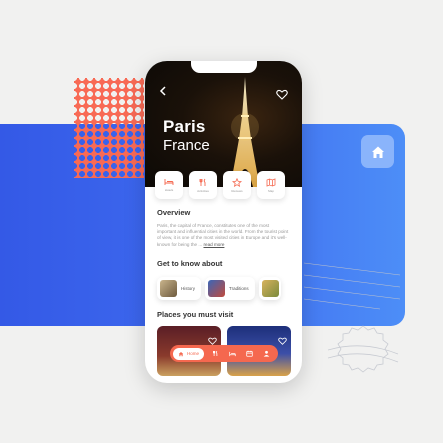 This screenshot has width=443, height=443. What do you see at coordinates (237, 182) in the screenshot?
I see `star-icon` at bounding box center [237, 182].